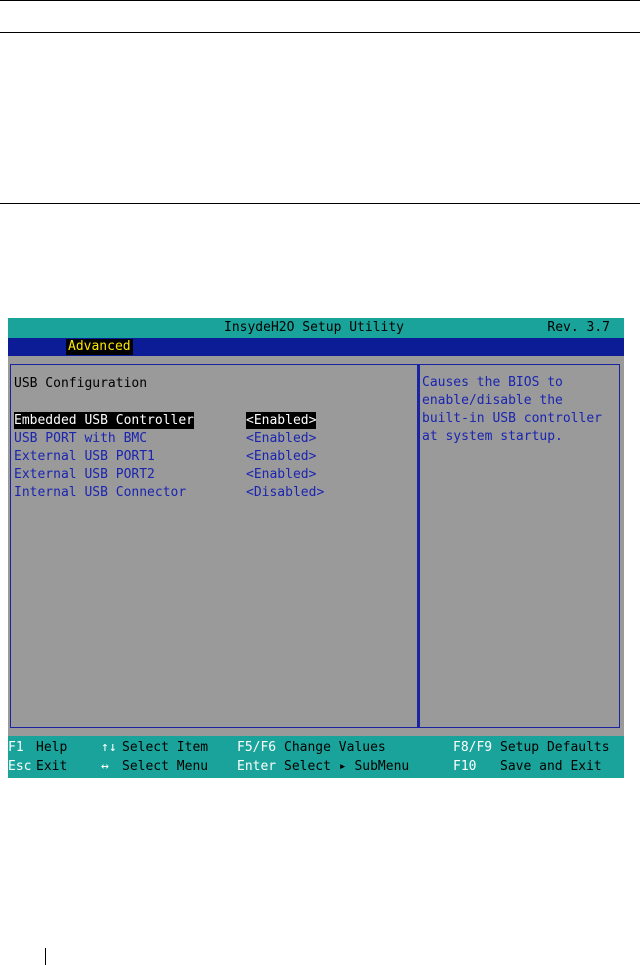 The width and height of the screenshot is (640, 965). What do you see at coordinates (84, 474) in the screenshot?
I see `setting-label: External USB PORT2` at bounding box center [84, 474].